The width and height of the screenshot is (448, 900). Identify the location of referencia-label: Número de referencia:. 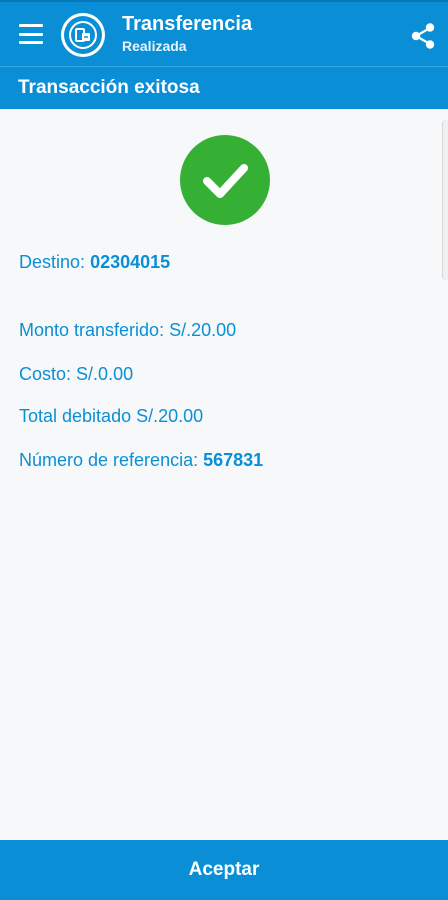
(109, 460).